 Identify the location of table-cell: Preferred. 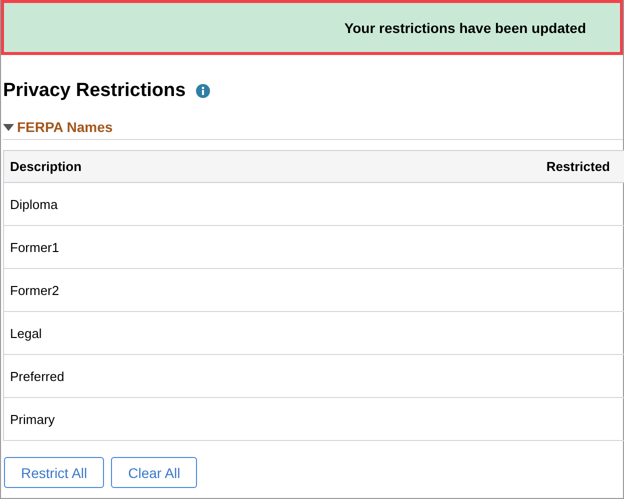
(159, 376).